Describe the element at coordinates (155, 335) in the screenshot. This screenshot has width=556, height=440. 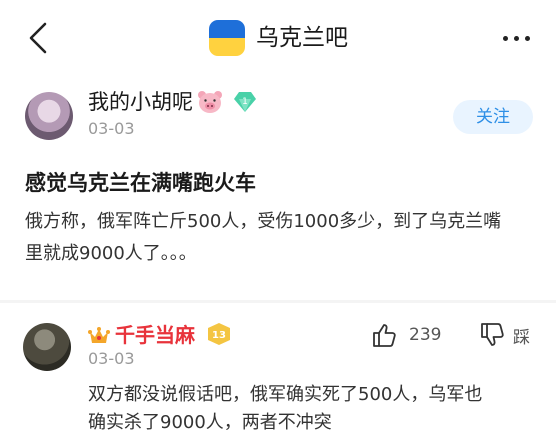
I see `commenter-name: 千手当麻` at that location.